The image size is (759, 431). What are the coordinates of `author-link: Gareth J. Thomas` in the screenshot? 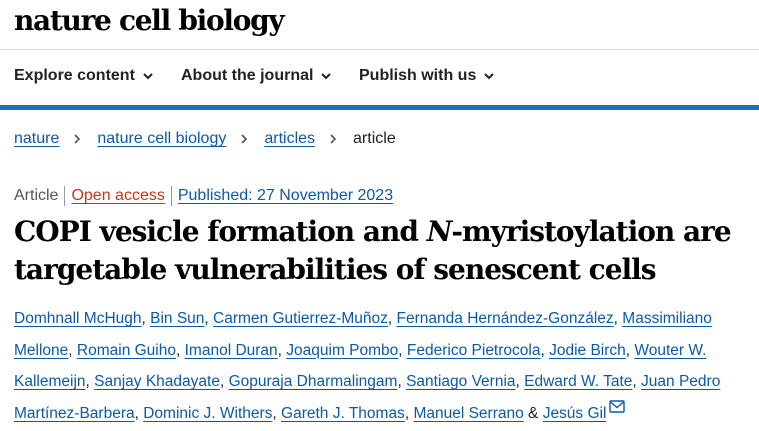 It's located at (343, 413).